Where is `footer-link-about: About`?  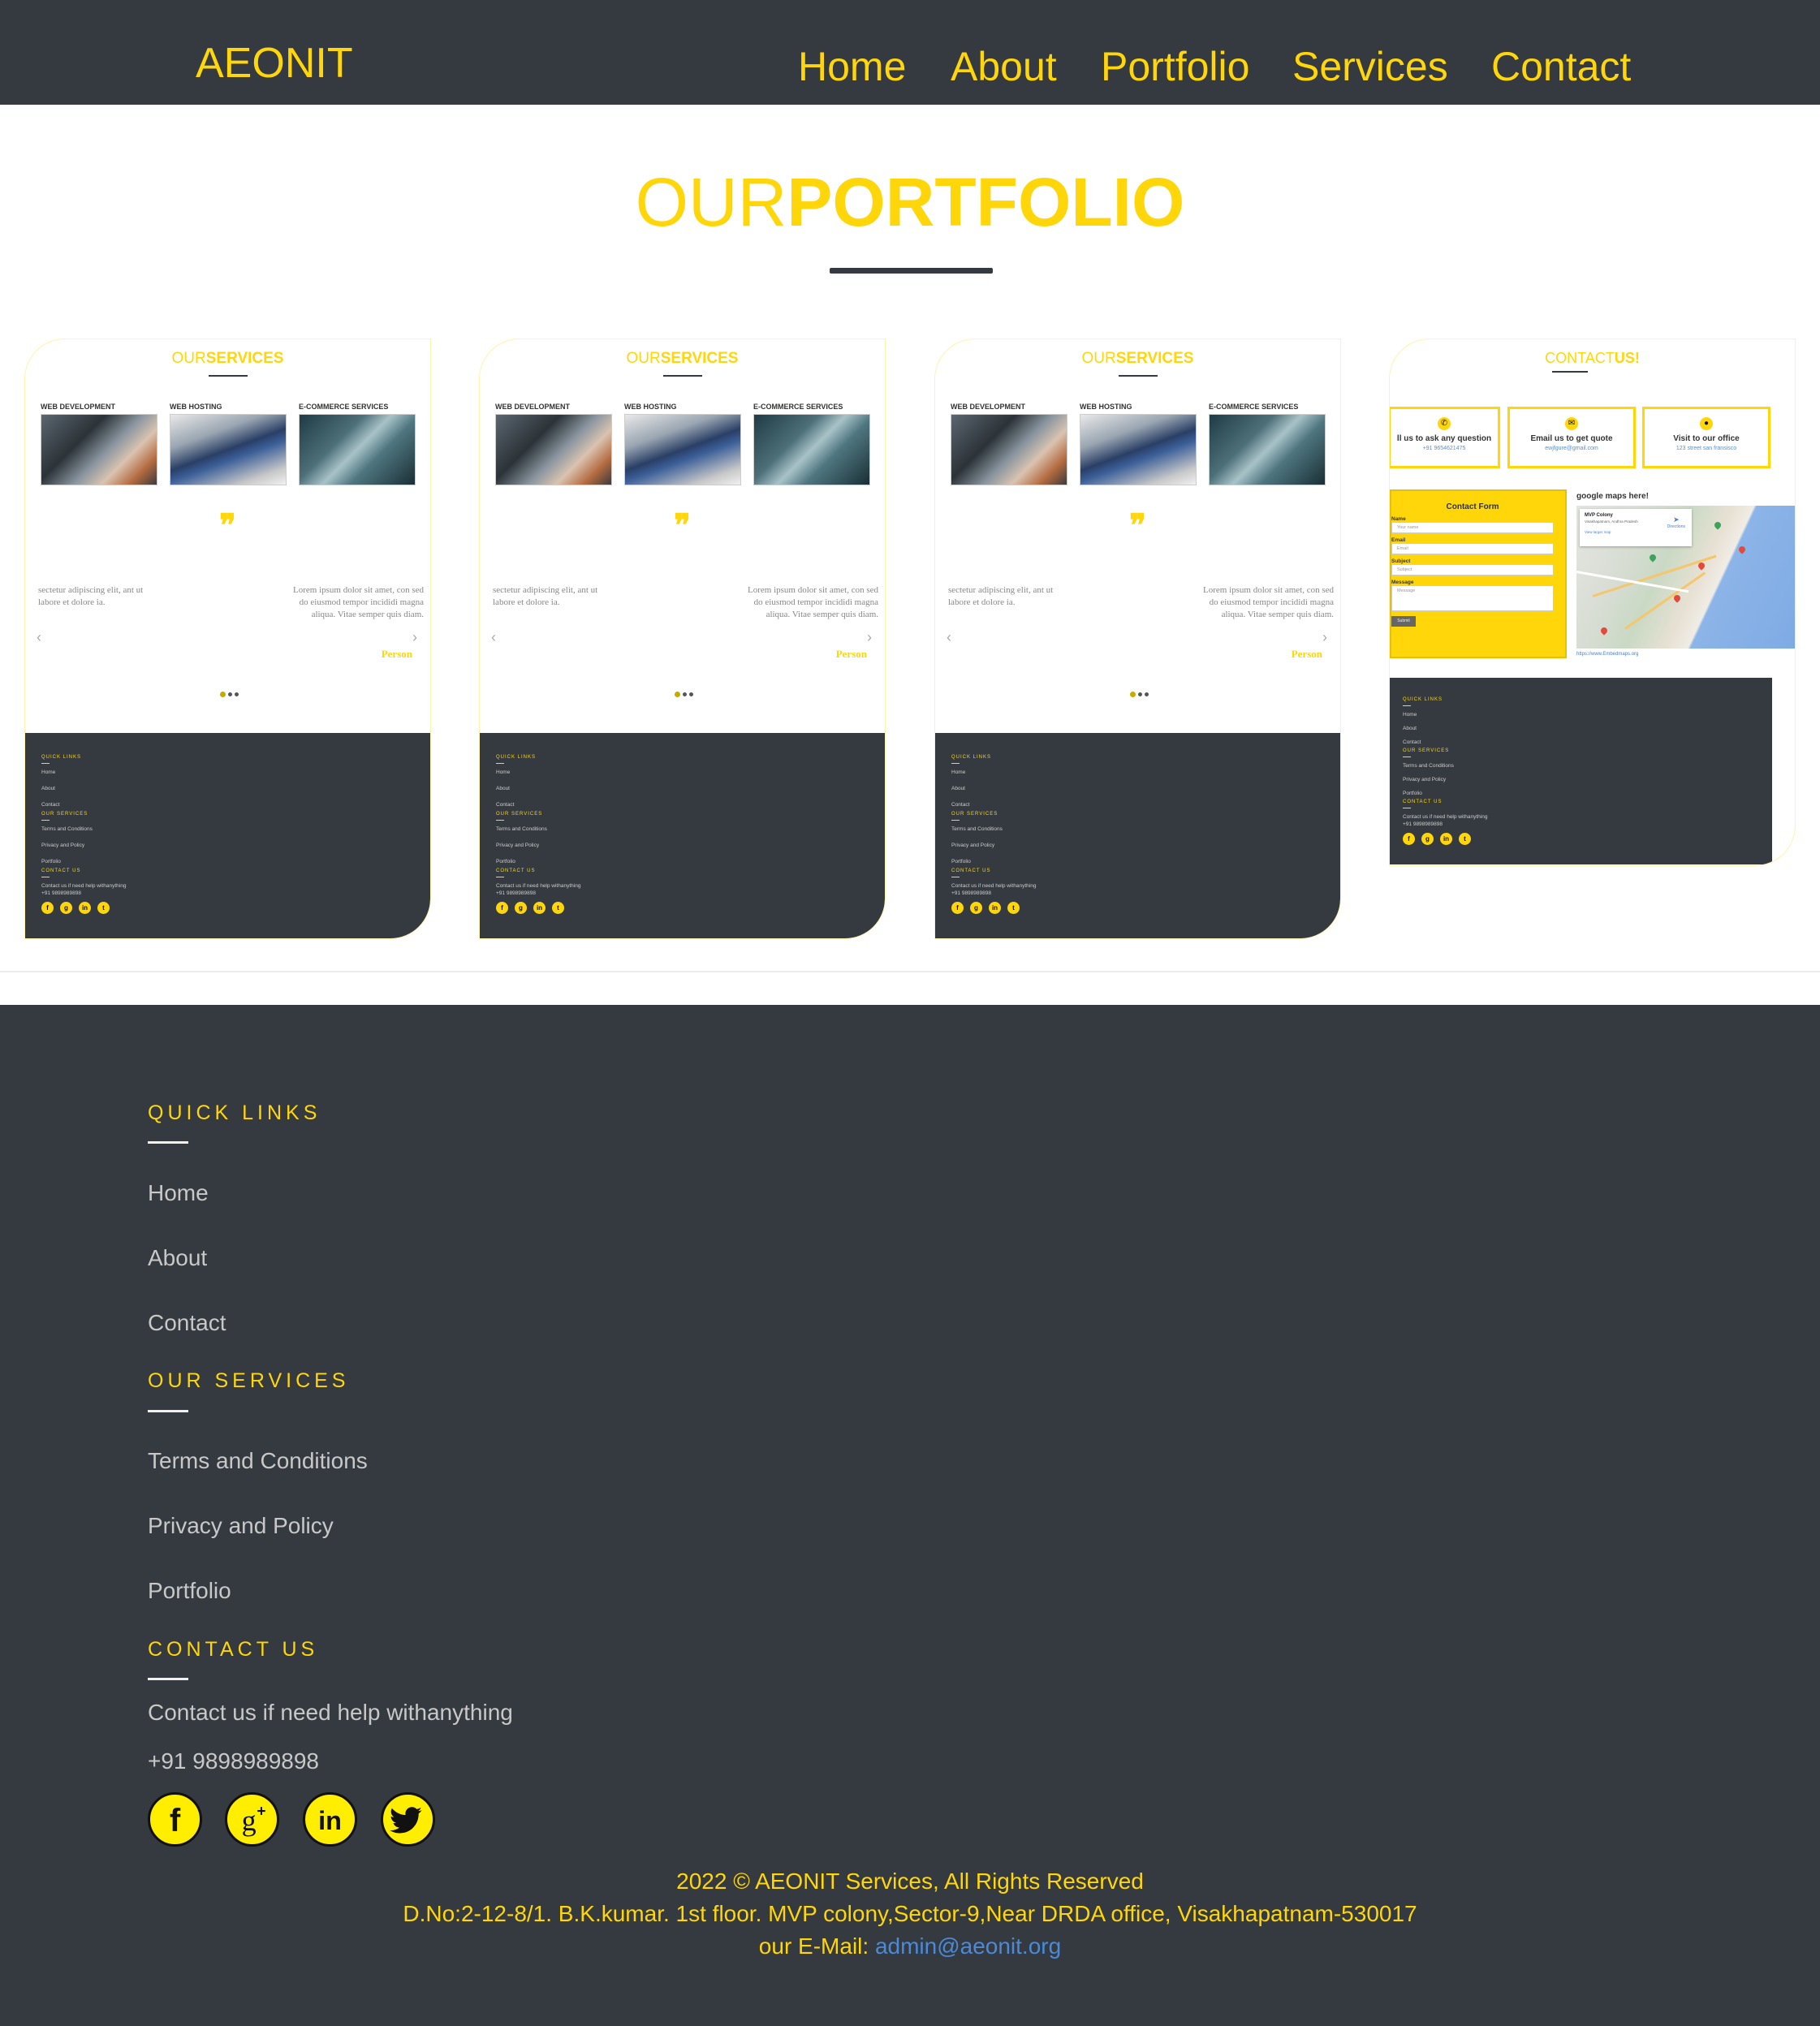
footer-link-about: About is located at coordinates (177, 1258).